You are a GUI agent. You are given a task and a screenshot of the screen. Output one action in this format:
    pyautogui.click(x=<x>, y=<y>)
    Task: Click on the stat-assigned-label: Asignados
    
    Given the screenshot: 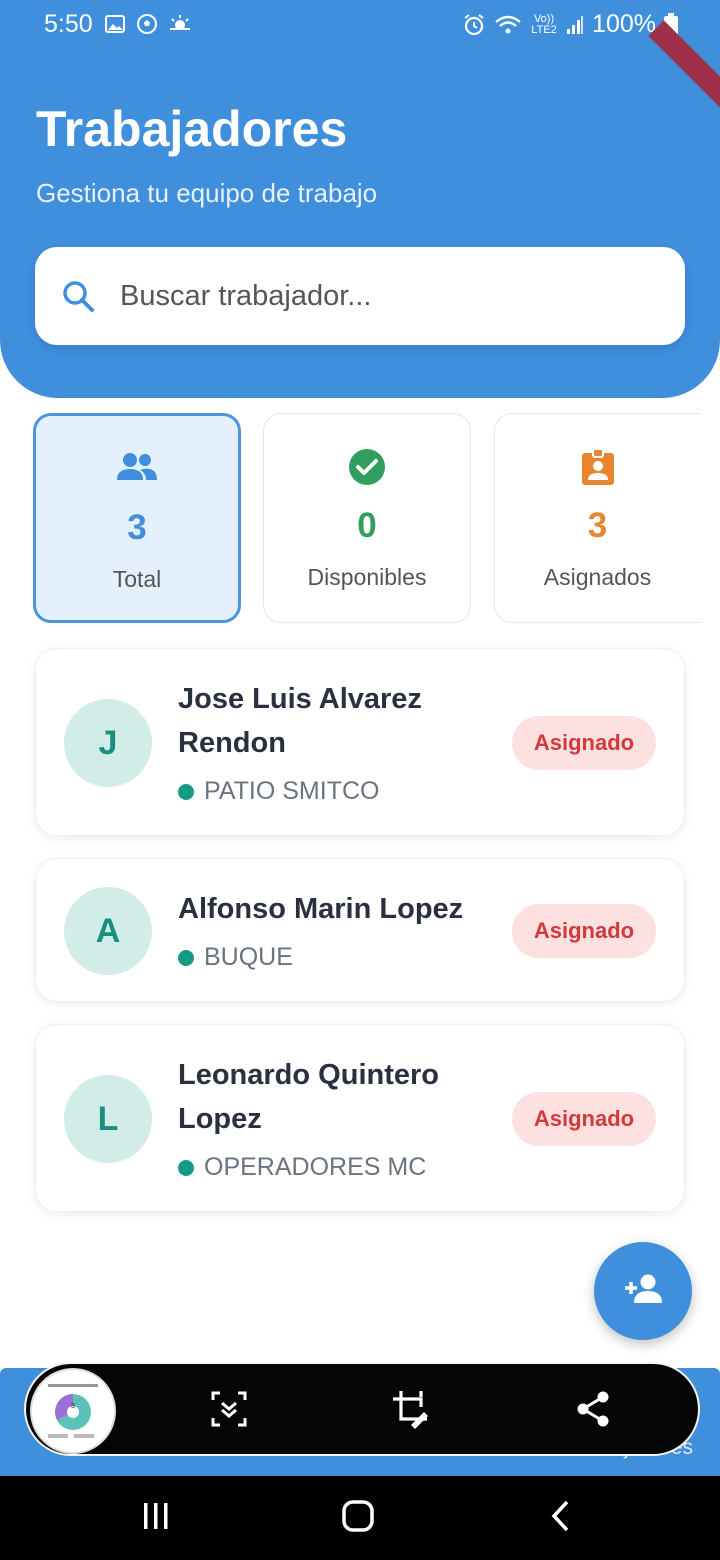 What is the action you would take?
    pyautogui.click(x=597, y=577)
    